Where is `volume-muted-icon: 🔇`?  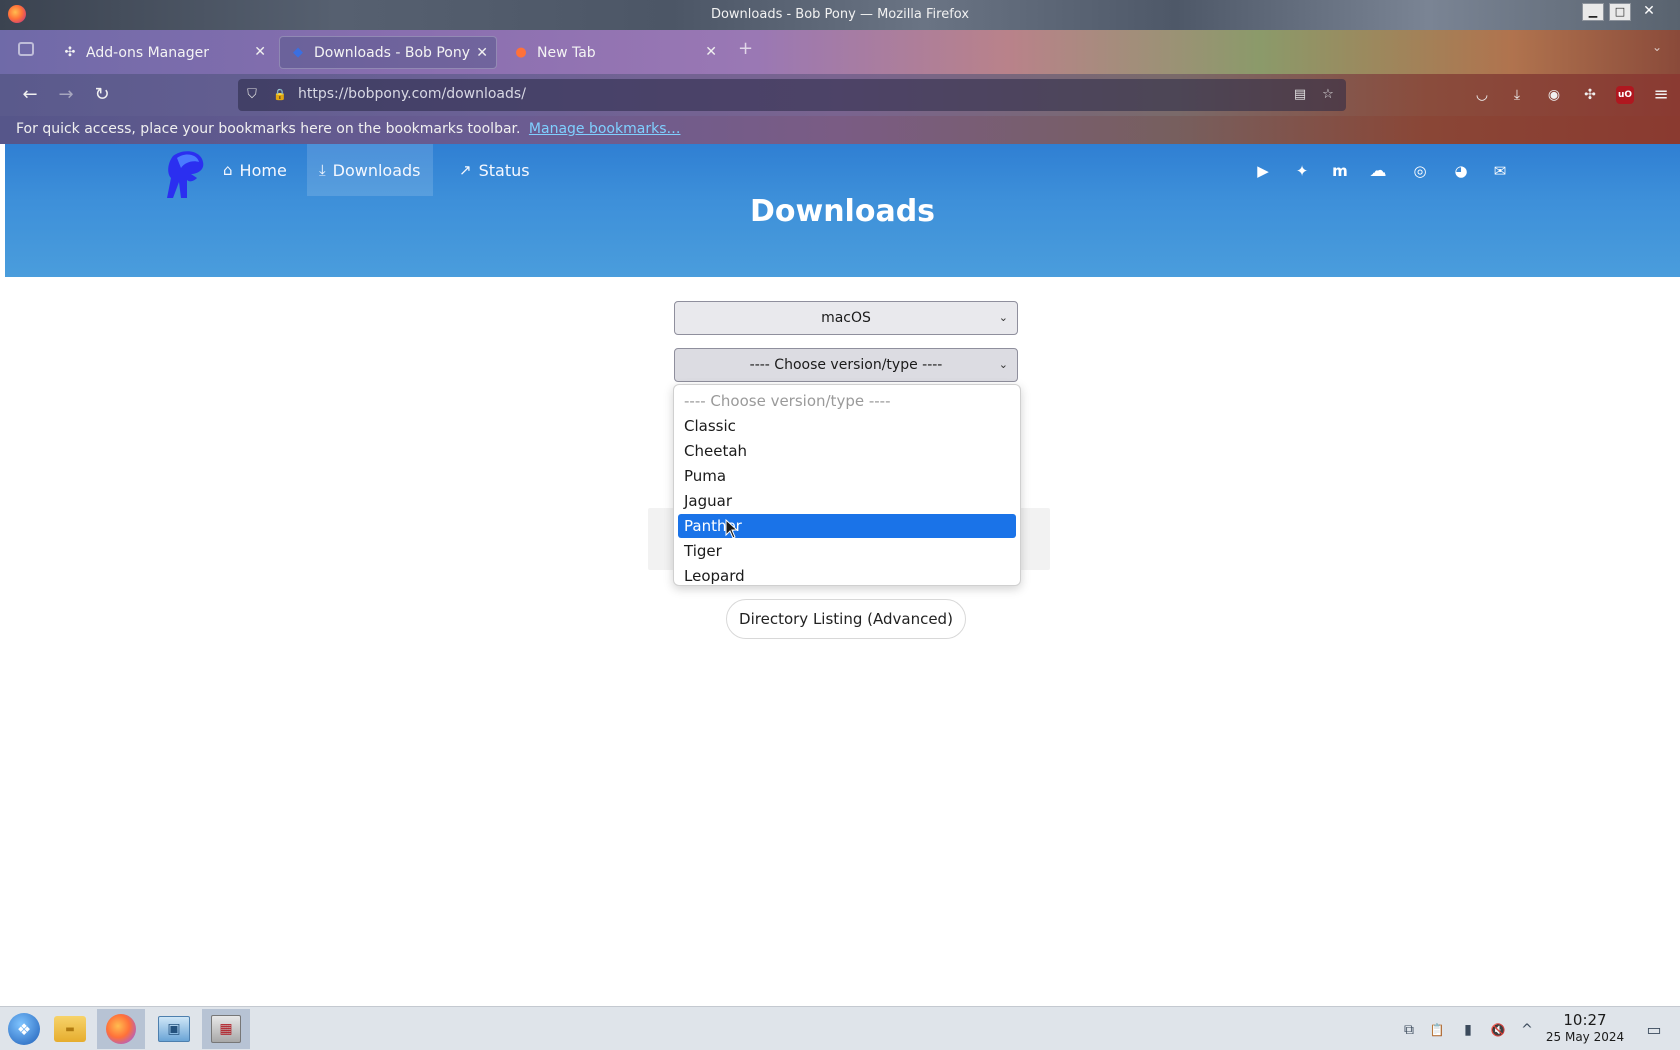
volume-muted-icon: 🔇 is located at coordinates (1498, 1030).